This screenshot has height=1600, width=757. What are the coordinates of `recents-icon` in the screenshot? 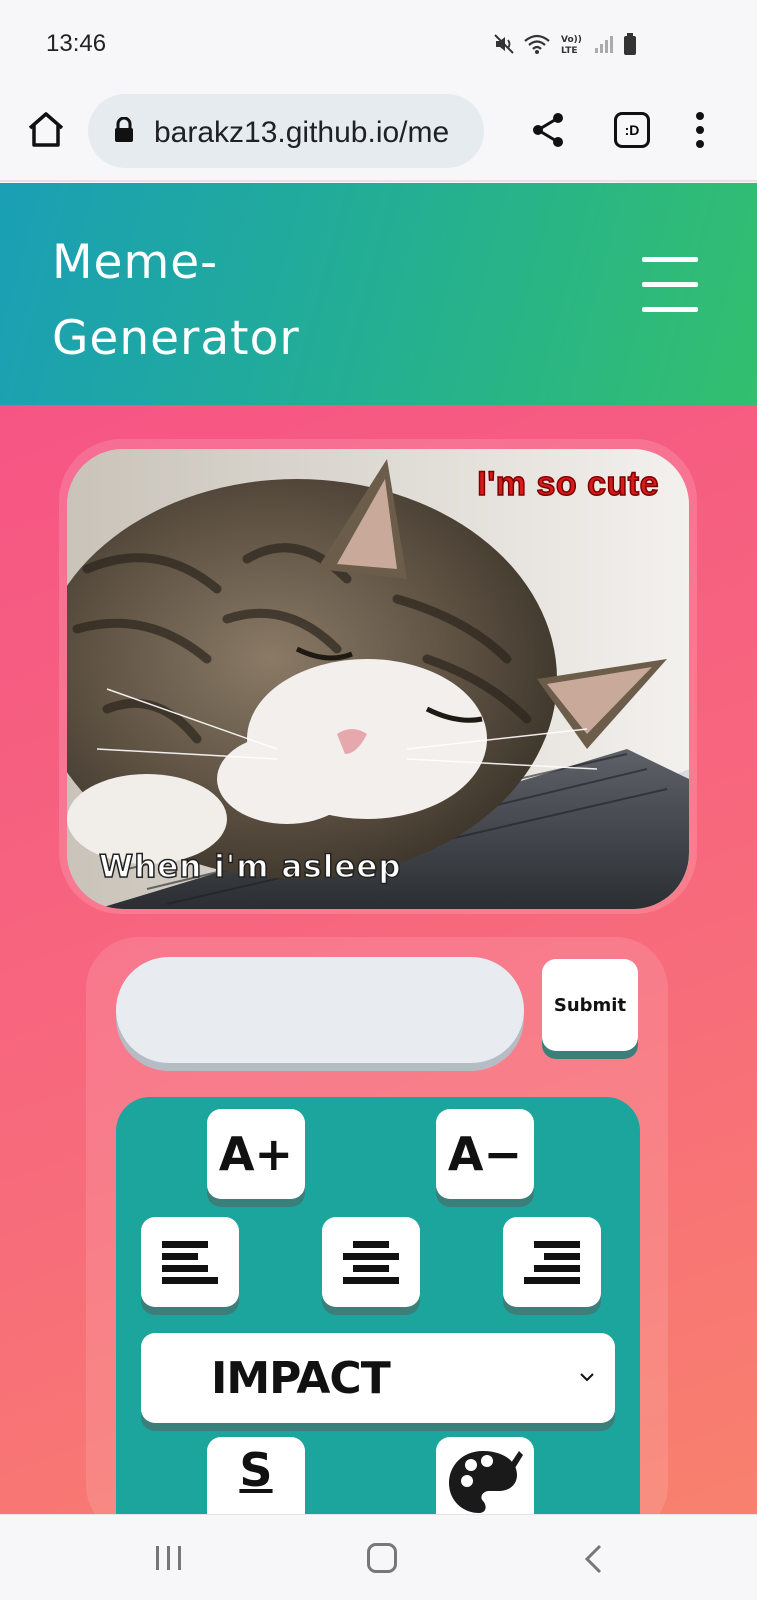 It's located at (169, 1558).